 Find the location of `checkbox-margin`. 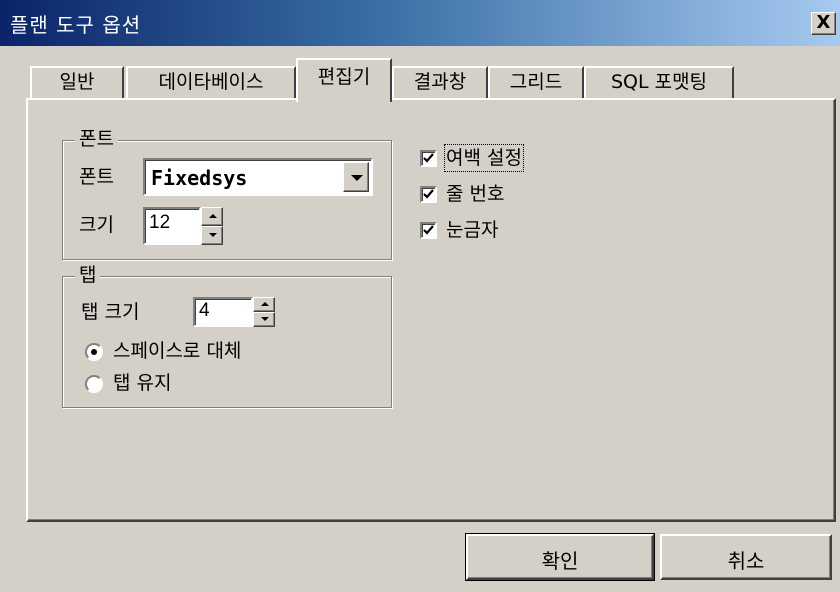

checkbox-margin is located at coordinates (428, 158).